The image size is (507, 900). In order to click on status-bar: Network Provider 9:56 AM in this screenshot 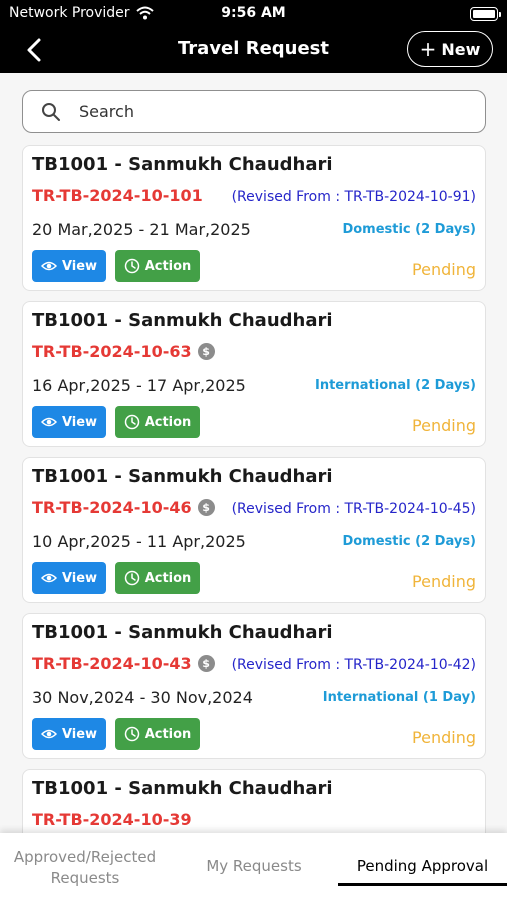, I will do `click(253, 14)`.